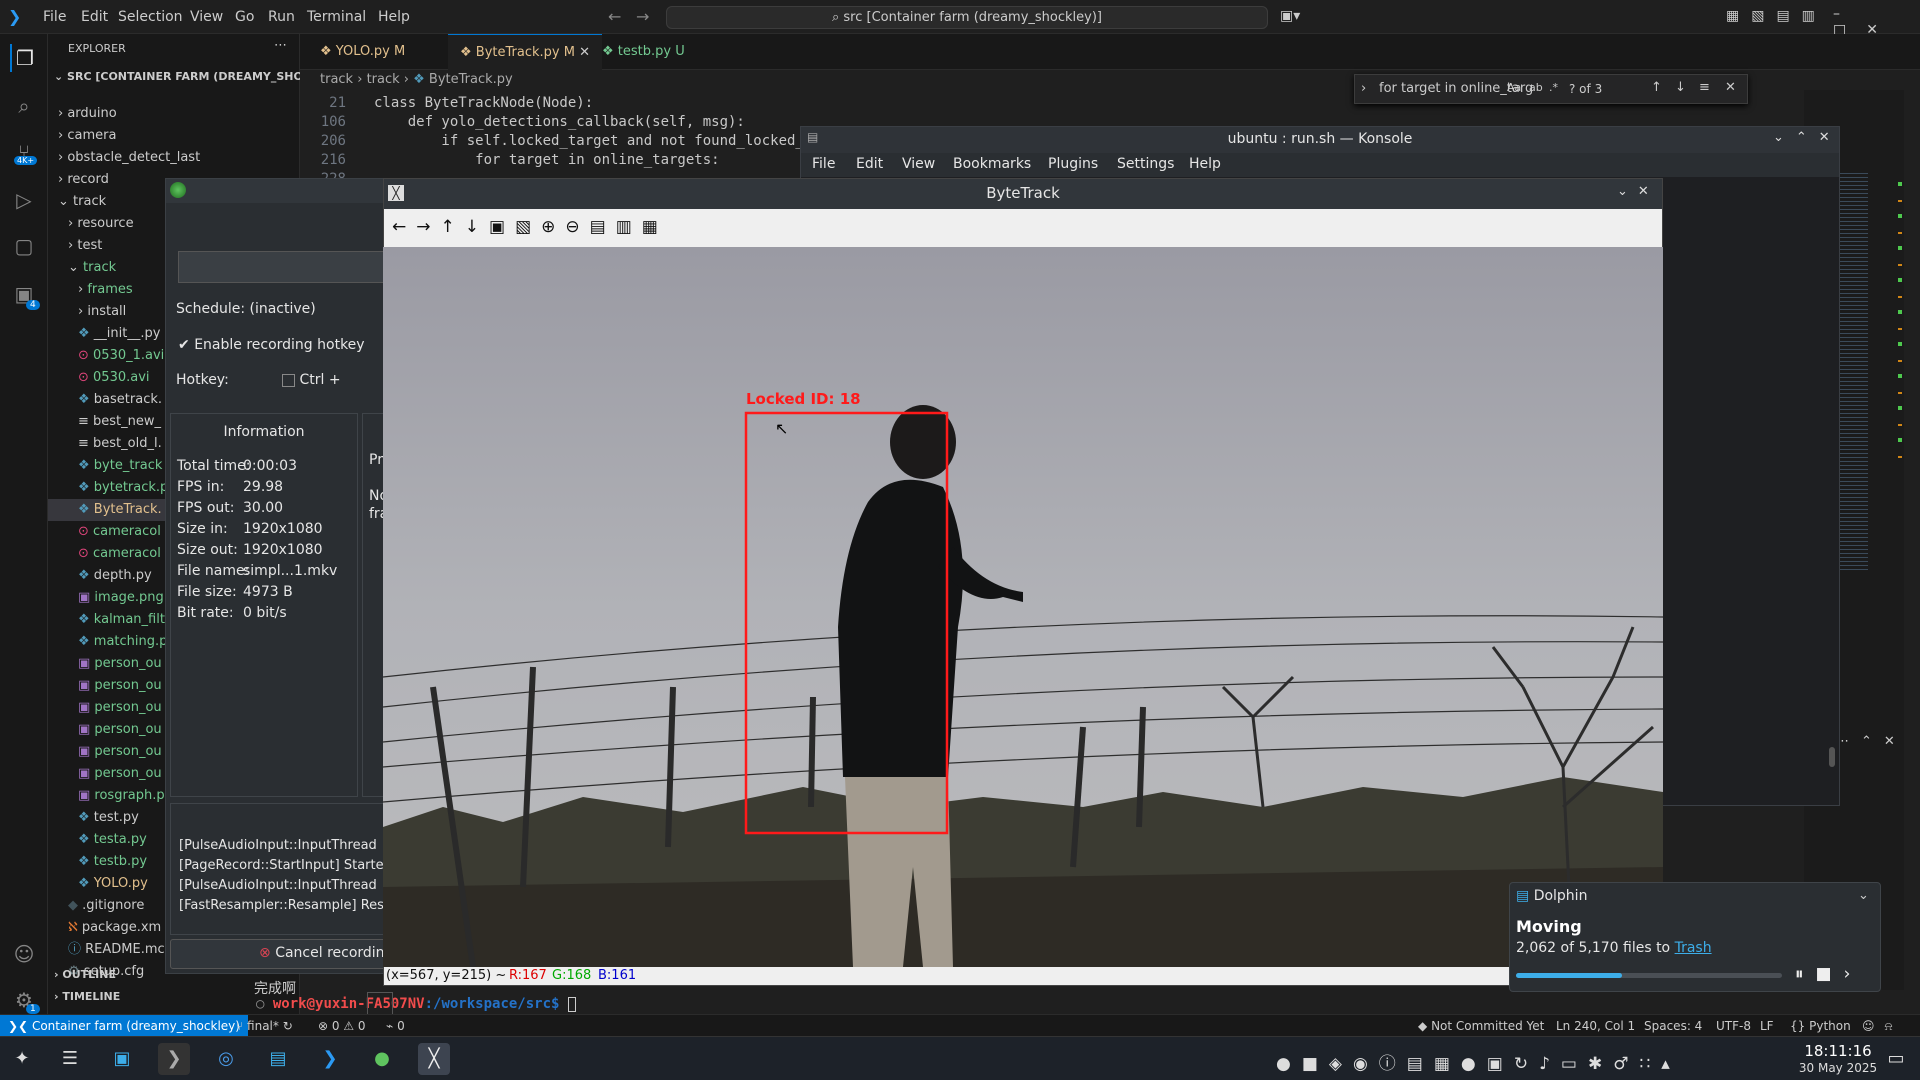 This screenshot has width=1920, height=1080. I want to click on status-icons: ☺⍾, so click(1882, 1026).